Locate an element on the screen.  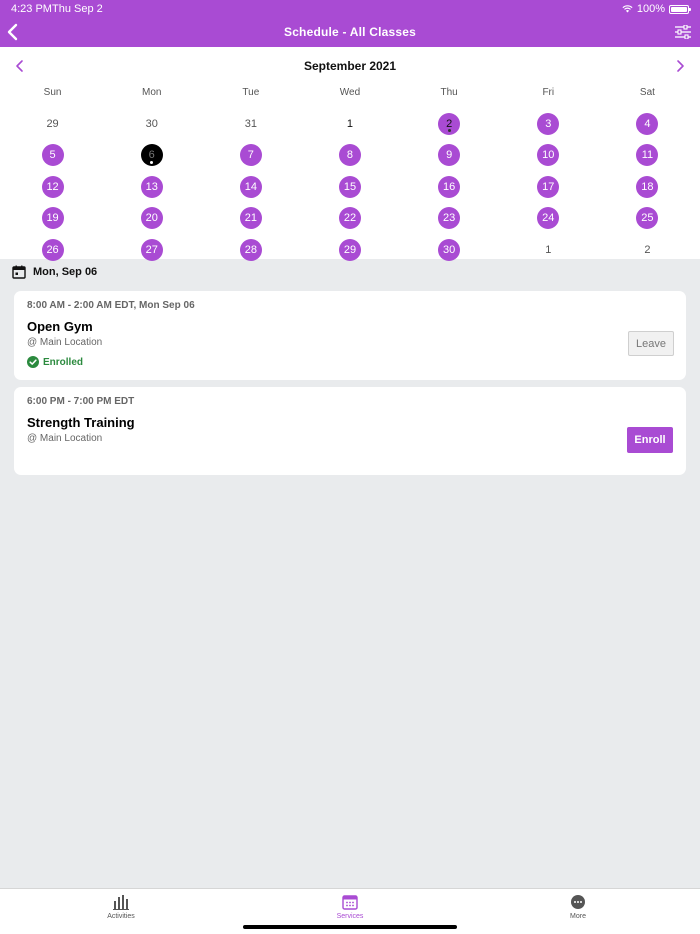
calendar-day: 19 is located at coordinates (52, 219).